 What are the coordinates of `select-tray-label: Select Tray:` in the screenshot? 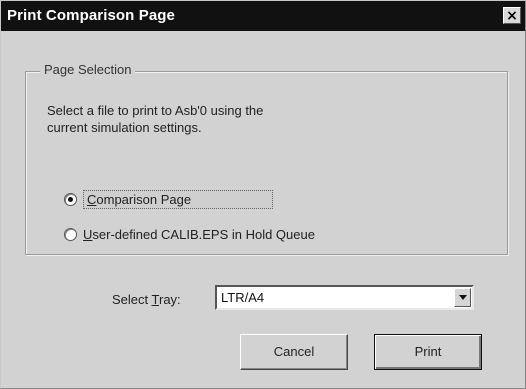 It's located at (146, 299).